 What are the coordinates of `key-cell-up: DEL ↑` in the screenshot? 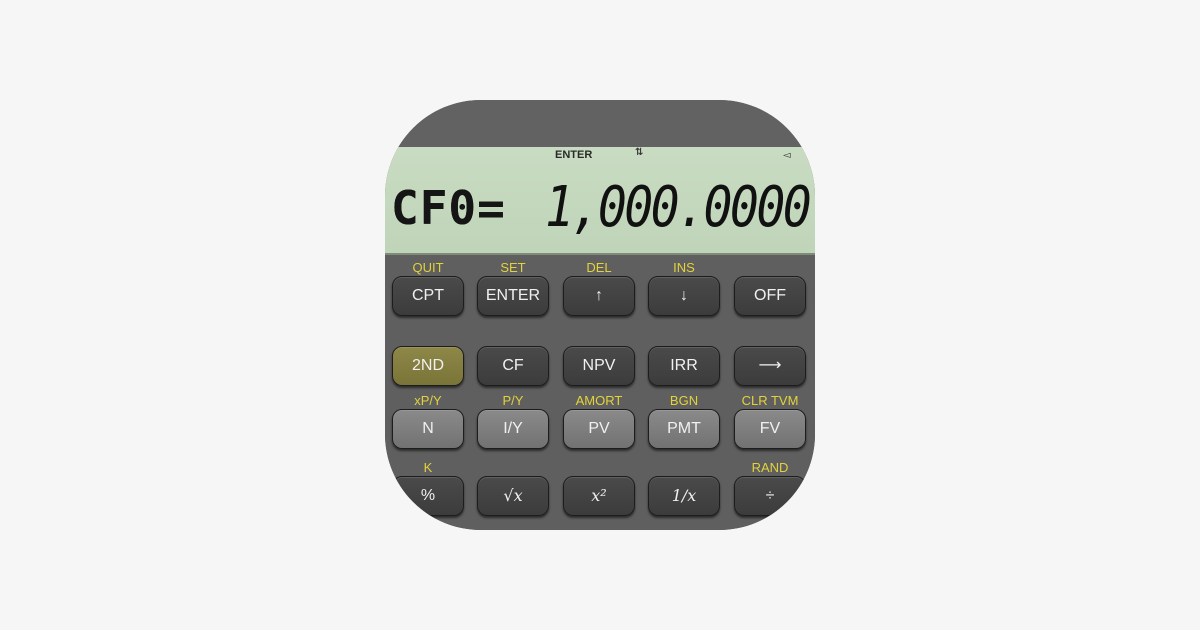 It's located at (599, 288).